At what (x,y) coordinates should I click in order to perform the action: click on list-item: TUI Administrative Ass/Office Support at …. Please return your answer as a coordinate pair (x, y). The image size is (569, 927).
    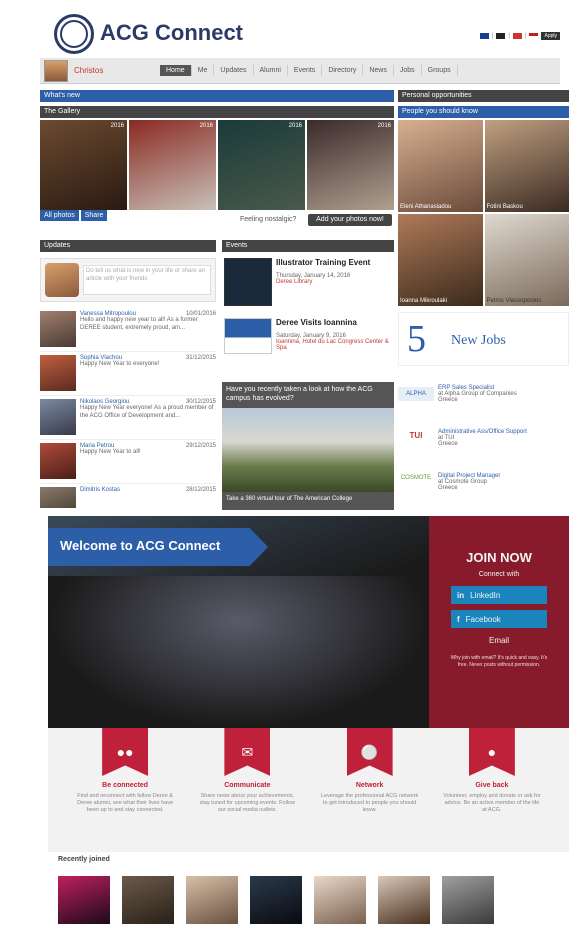
    Looking at the image, I should click on (483, 438).